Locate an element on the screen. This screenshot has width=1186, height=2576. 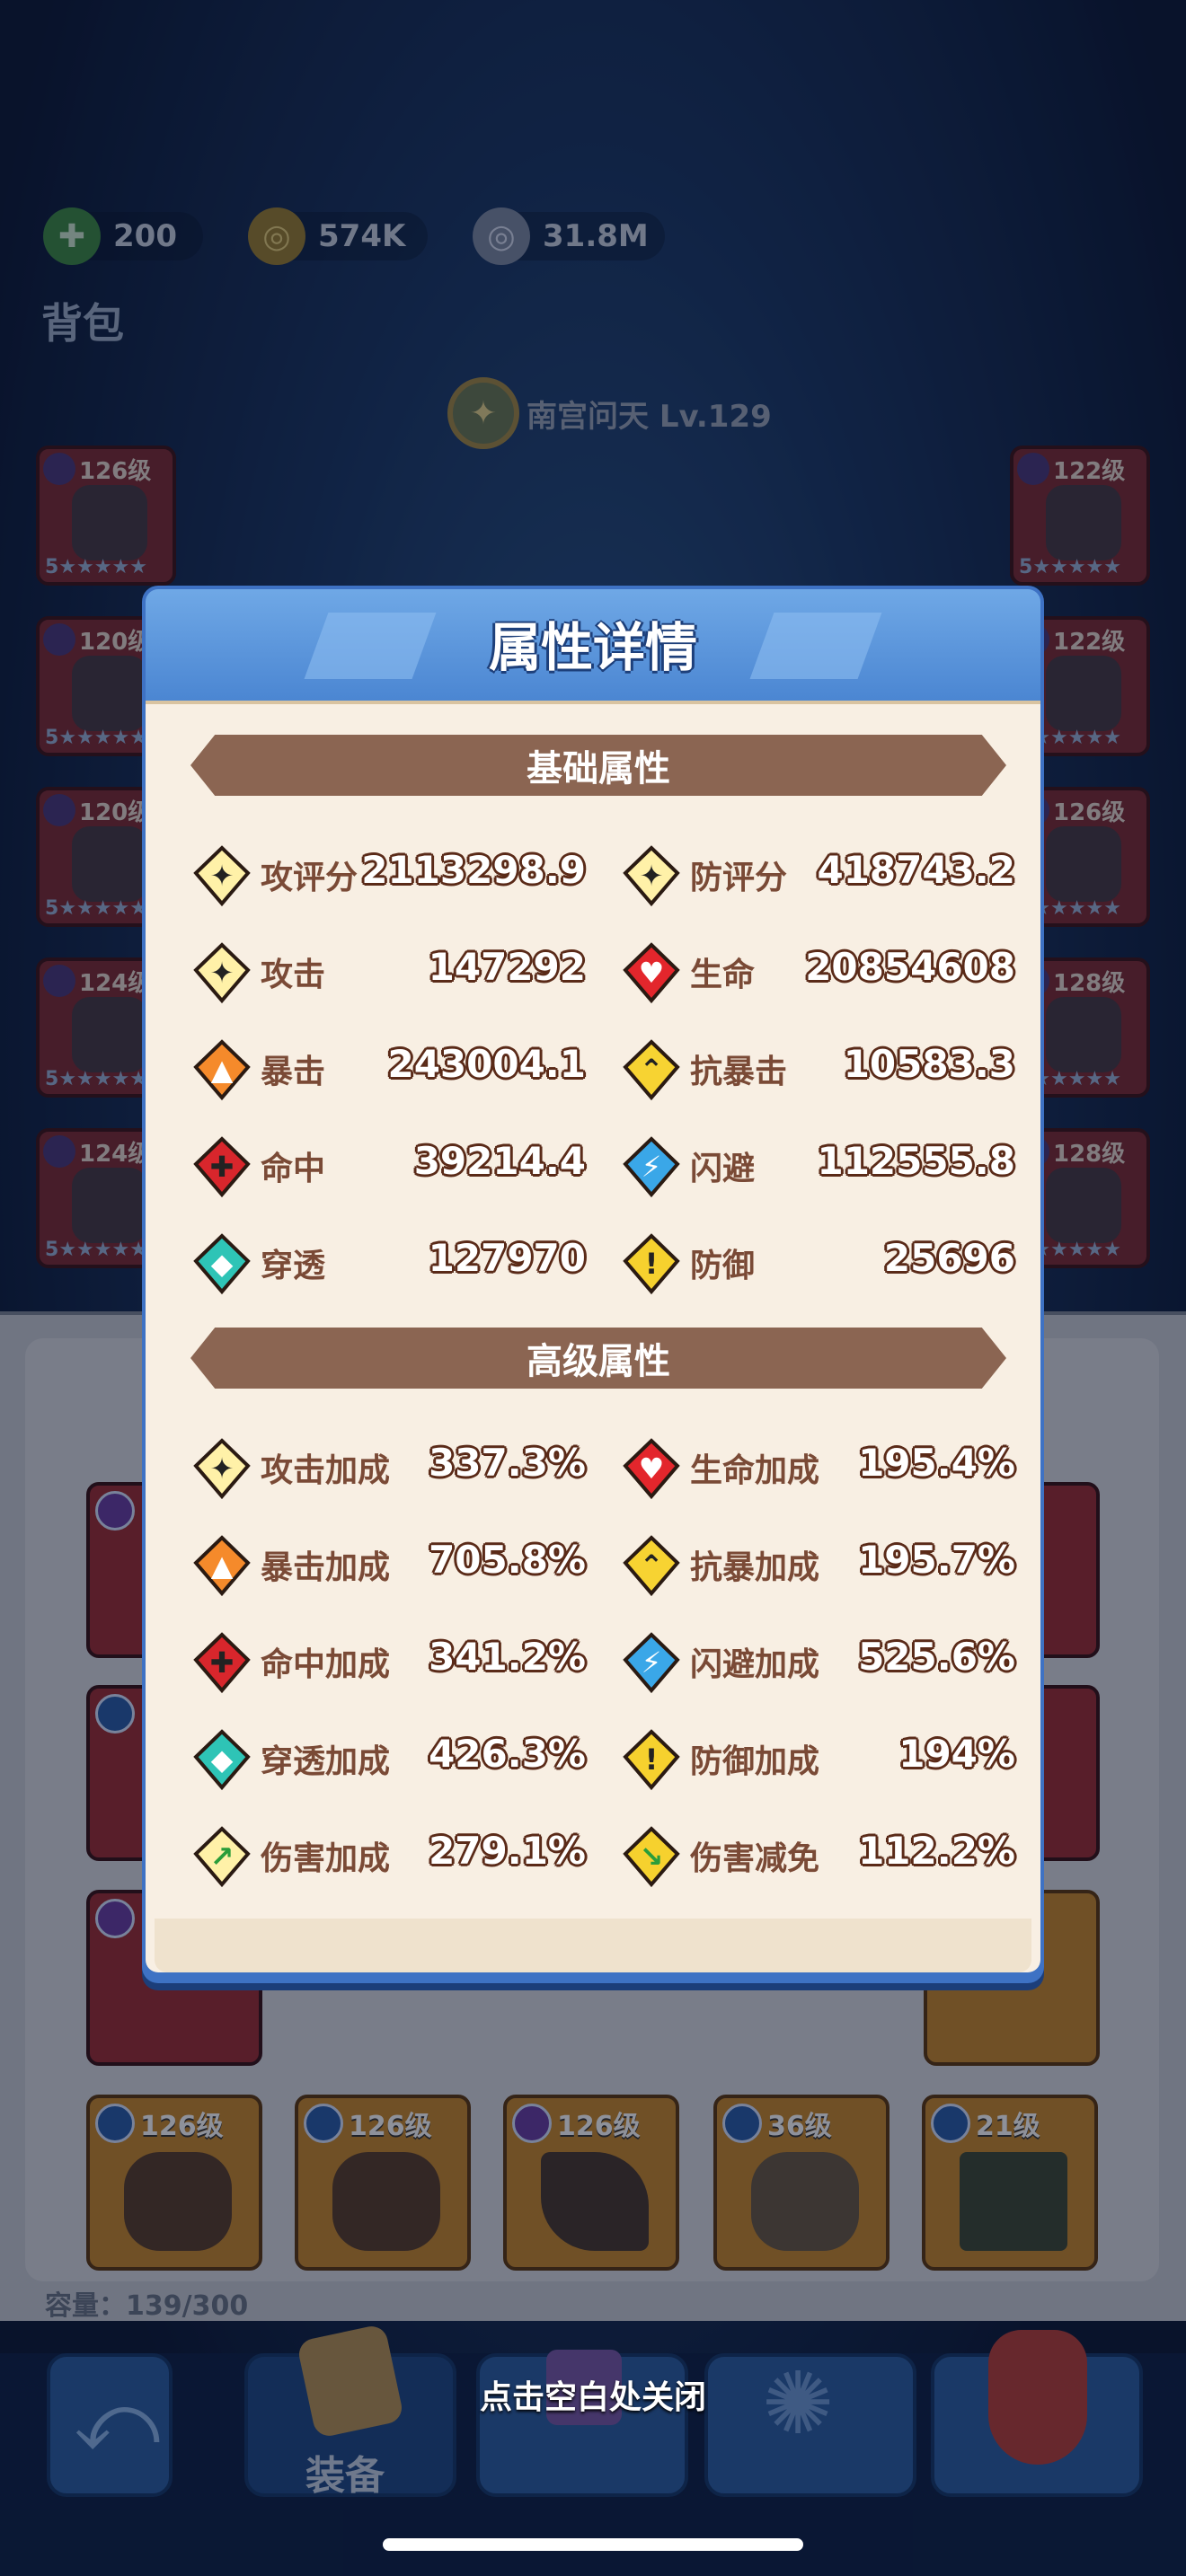
attribute-row: ✚ 命中 39214.4 is located at coordinates (388, 1166).